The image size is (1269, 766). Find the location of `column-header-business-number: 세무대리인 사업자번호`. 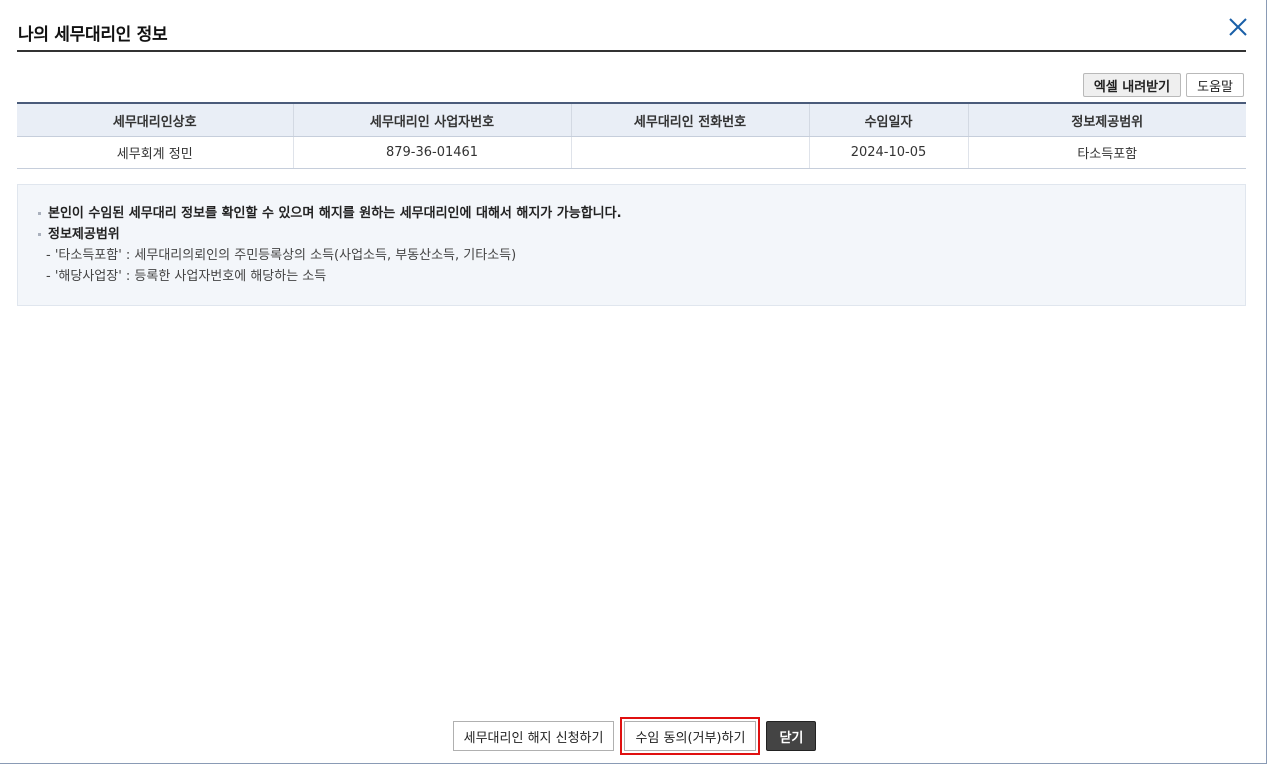

column-header-business-number: 세무대리인 사업자번호 is located at coordinates (431, 119).